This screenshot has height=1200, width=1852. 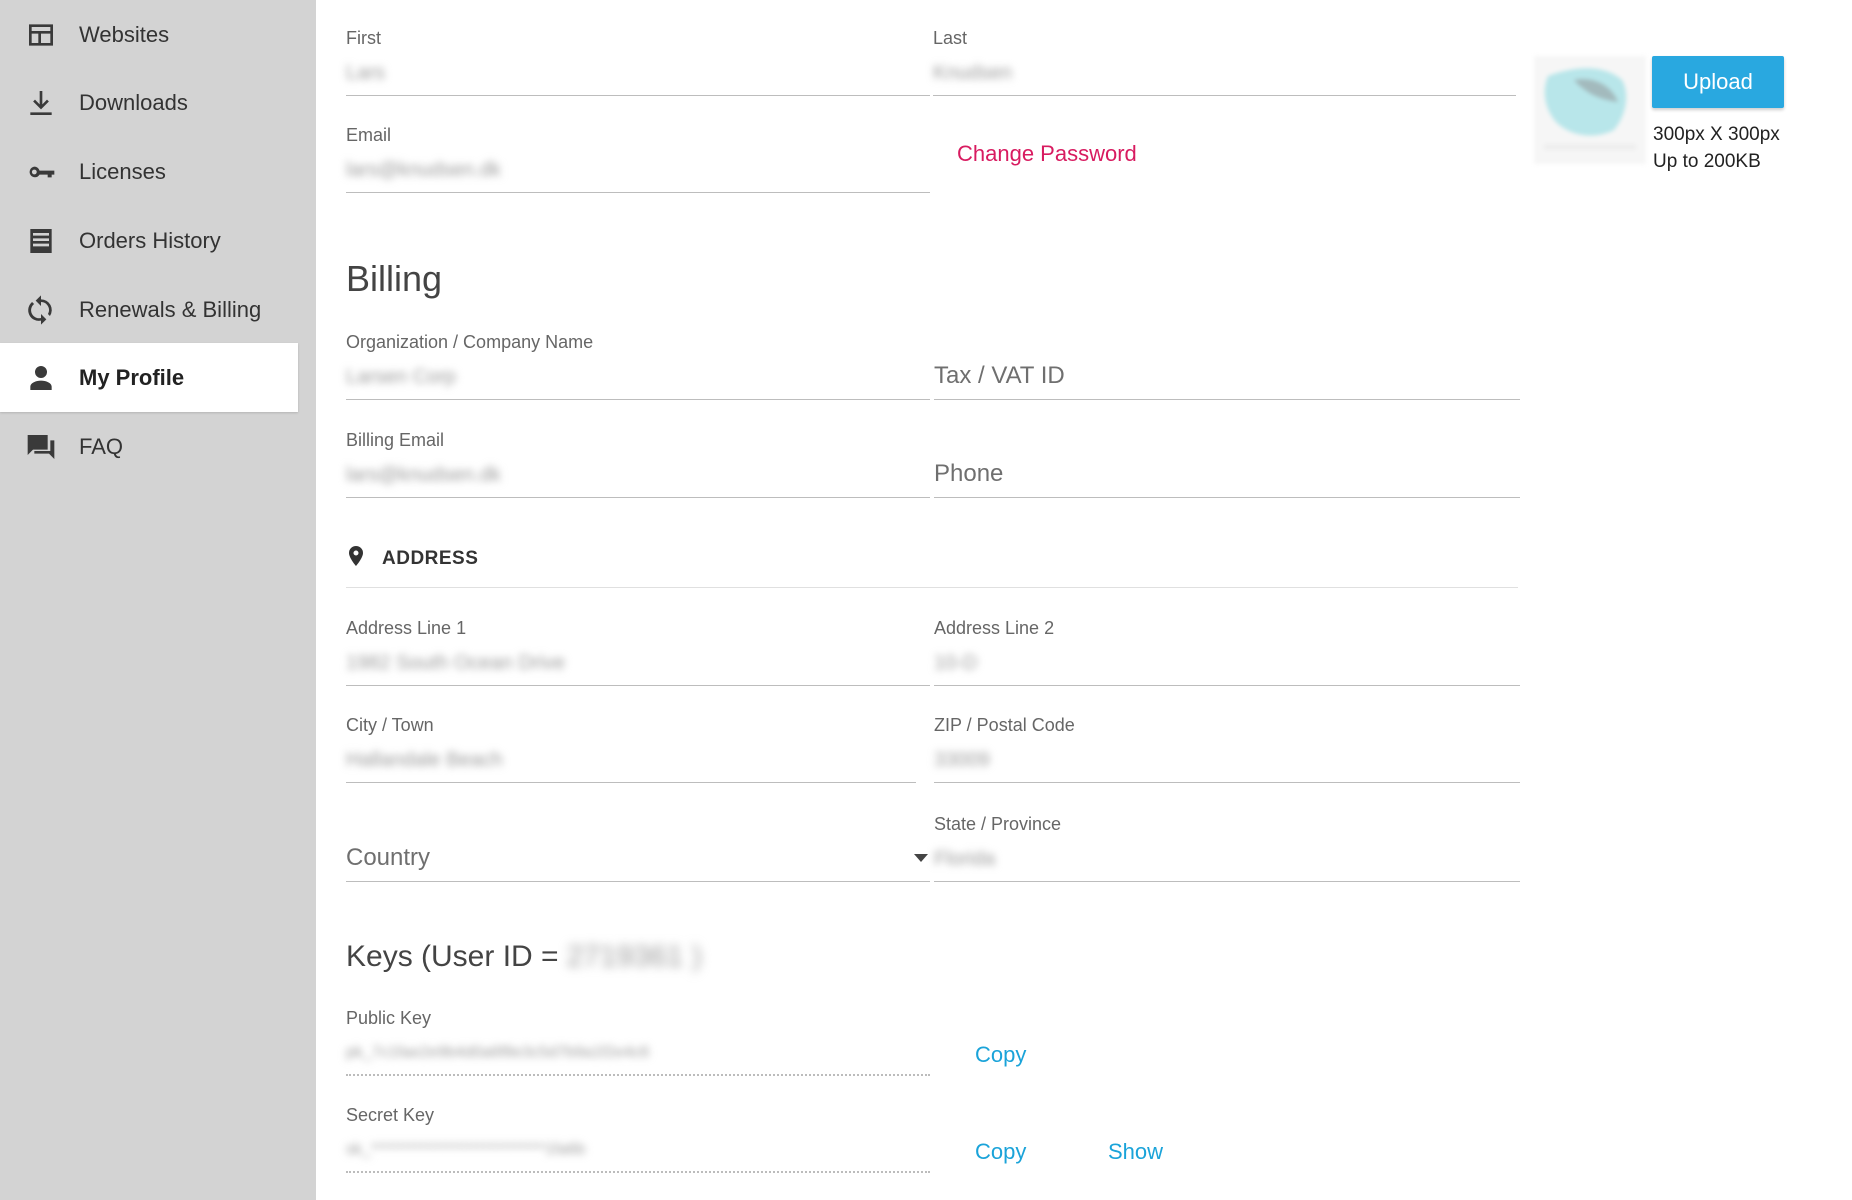 What do you see at coordinates (41, 310) in the screenshot?
I see `refresh-icon` at bounding box center [41, 310].